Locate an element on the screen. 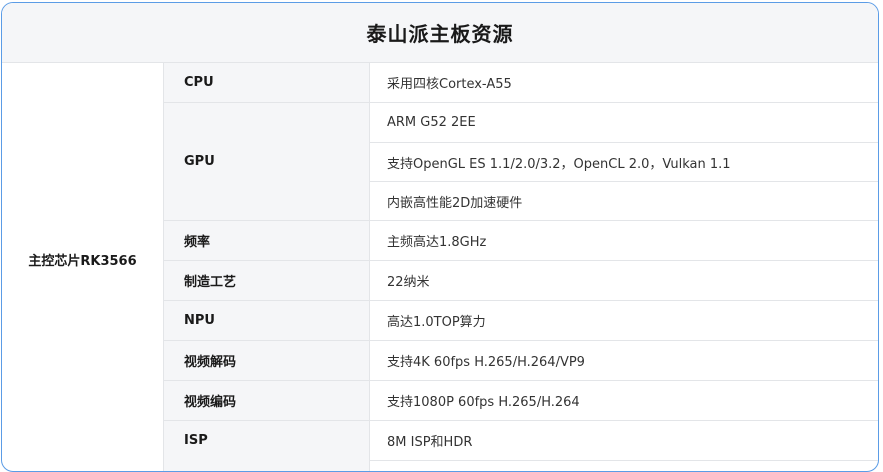 This screenshot has width=883, height=472. row-label: NPU is located at coordinates (267, 320).